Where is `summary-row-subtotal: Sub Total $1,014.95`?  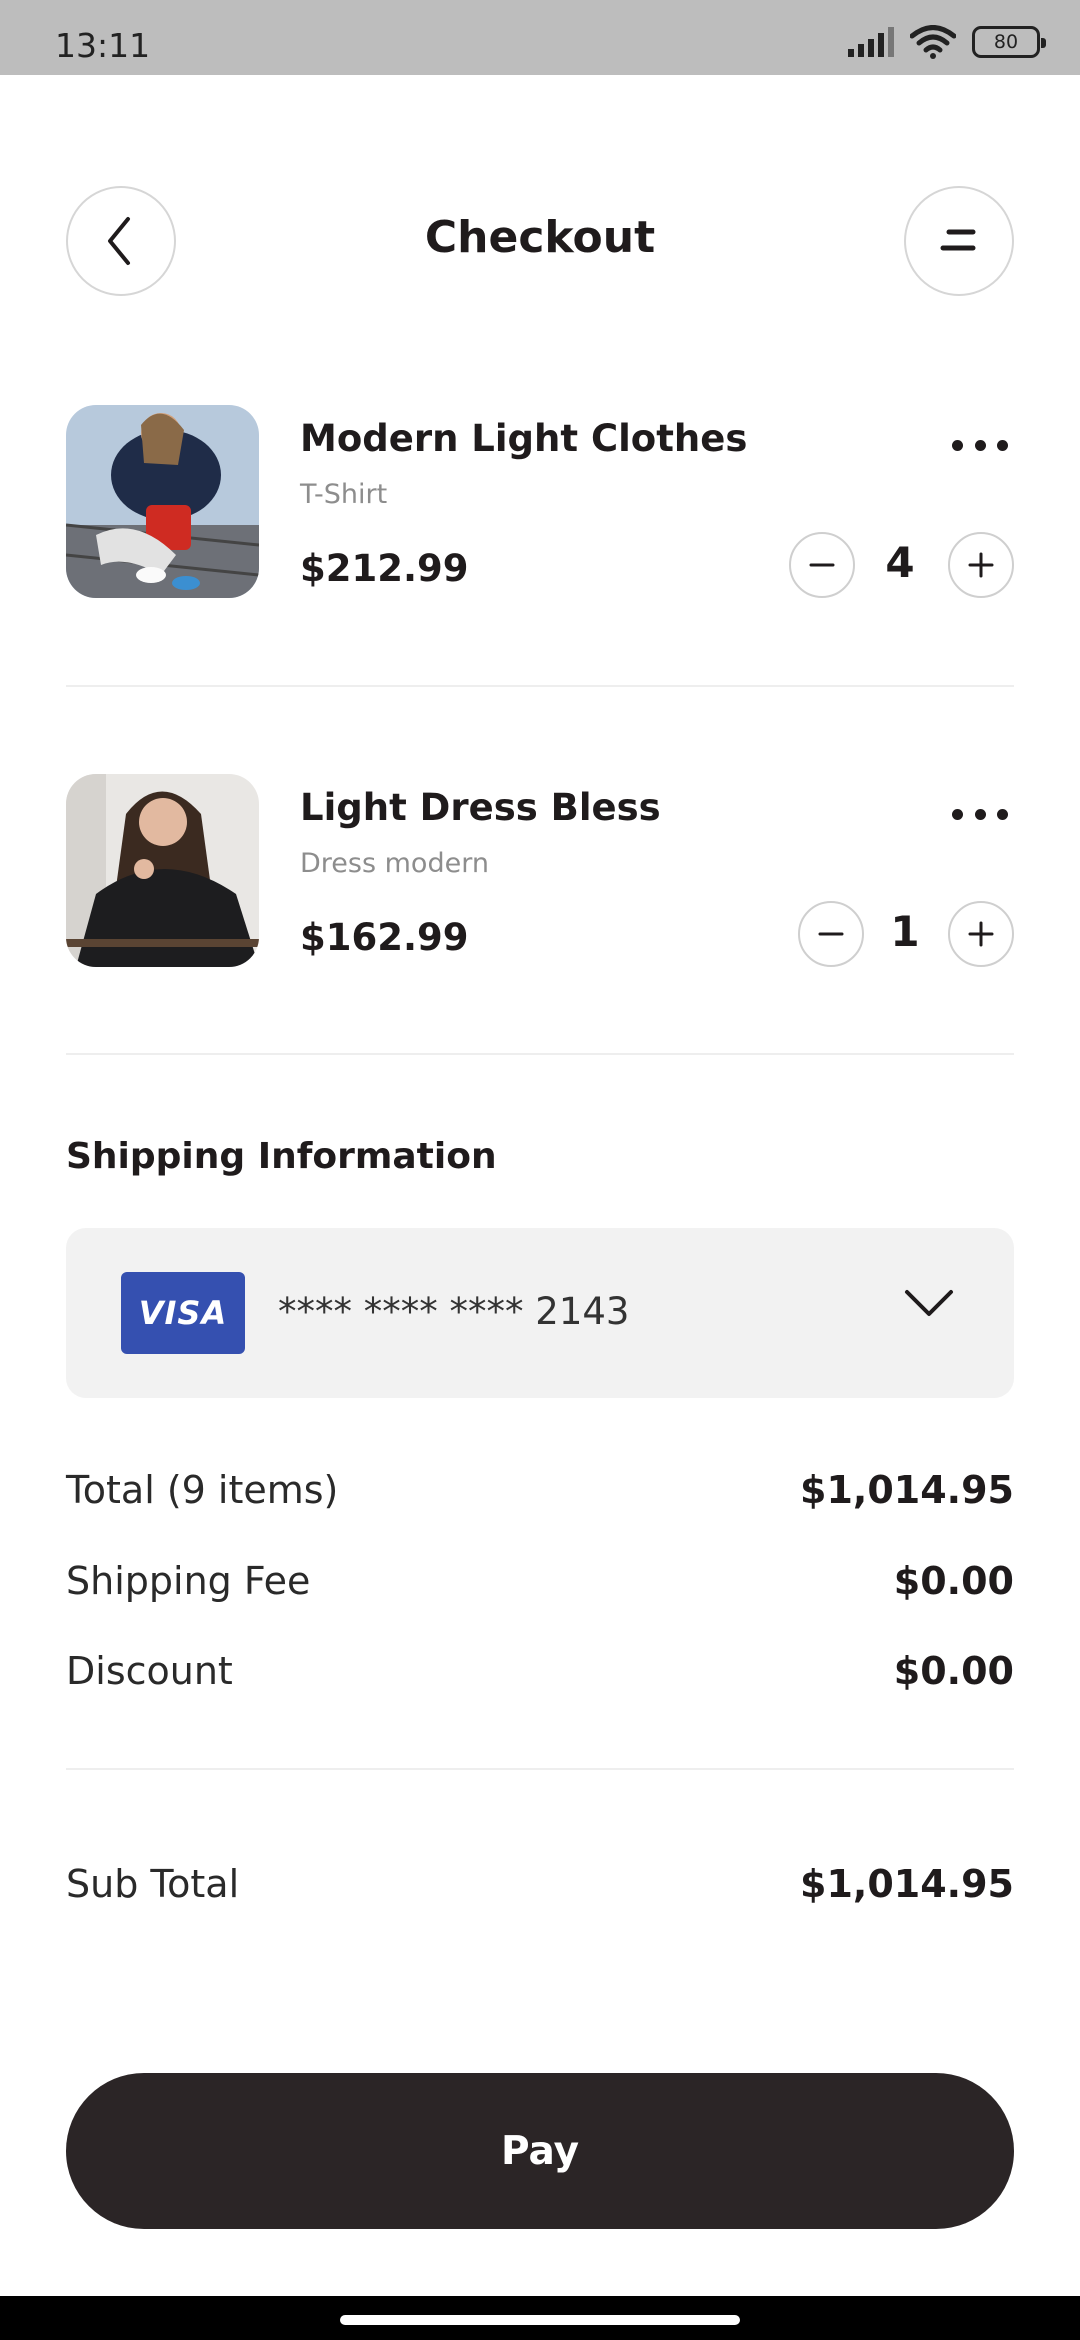
summary-row-subtotal: Sub Total $1,014.95 is located at coordinates (540, 1887).